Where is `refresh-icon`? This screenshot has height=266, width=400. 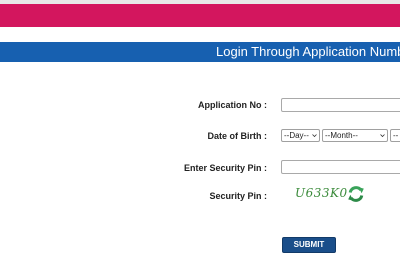
refresh-icon is located at coordinates (356, 194).